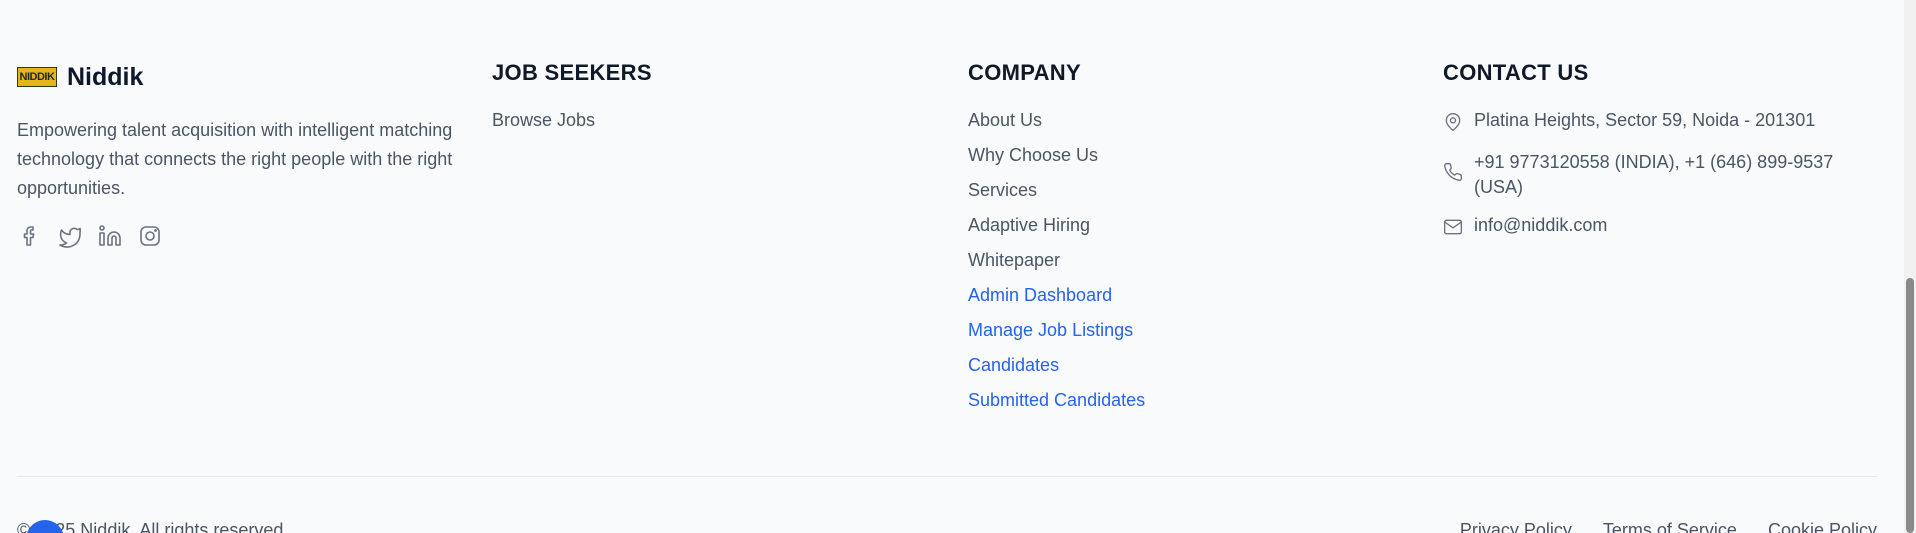 The image size is (1916, 533). I want to click on brand: NIDDIK Niddik, so click(237, 77).